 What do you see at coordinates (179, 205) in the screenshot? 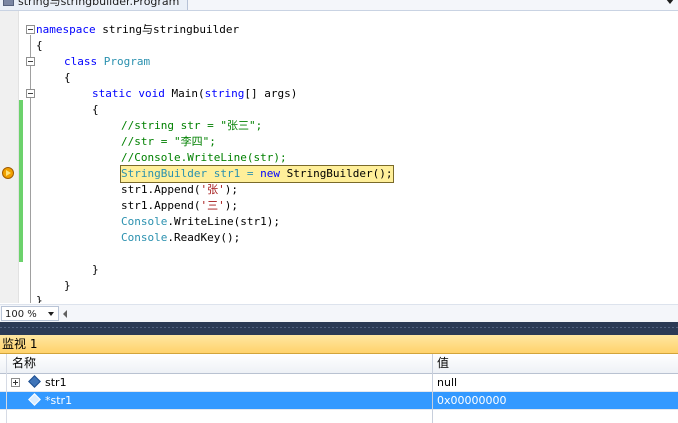
I see `code-line-12: str1.Append('三');` at bounding box center [179, 205].